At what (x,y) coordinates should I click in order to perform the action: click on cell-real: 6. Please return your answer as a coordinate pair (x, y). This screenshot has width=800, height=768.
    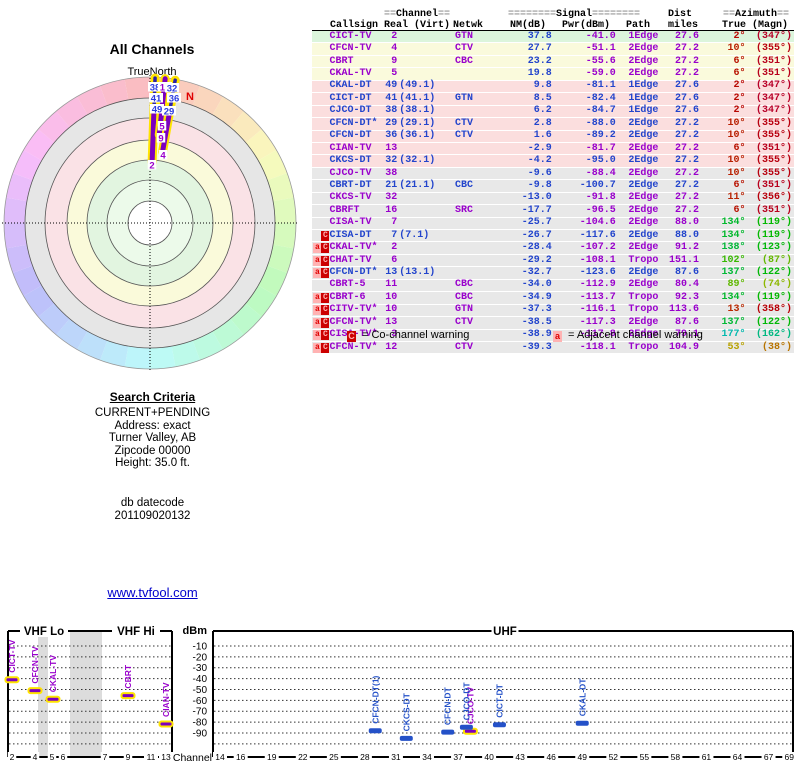
    Looking at the image, I should click on (394, 260).